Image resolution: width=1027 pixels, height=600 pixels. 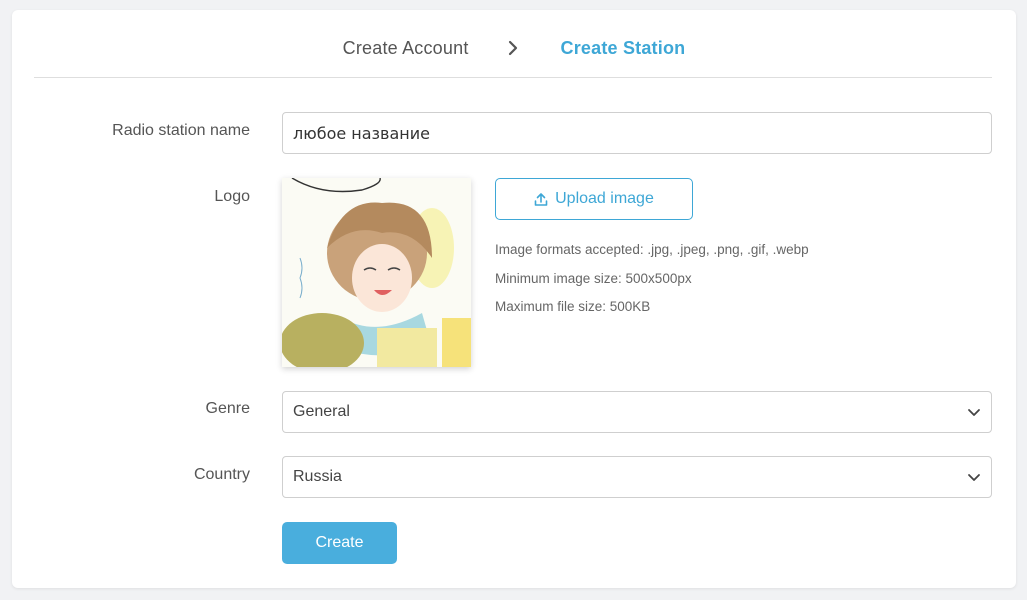 What do you see at coordinates (637, 477) in the screenshot?
I see `country-select: Russia` at bounding box center [637, 477].